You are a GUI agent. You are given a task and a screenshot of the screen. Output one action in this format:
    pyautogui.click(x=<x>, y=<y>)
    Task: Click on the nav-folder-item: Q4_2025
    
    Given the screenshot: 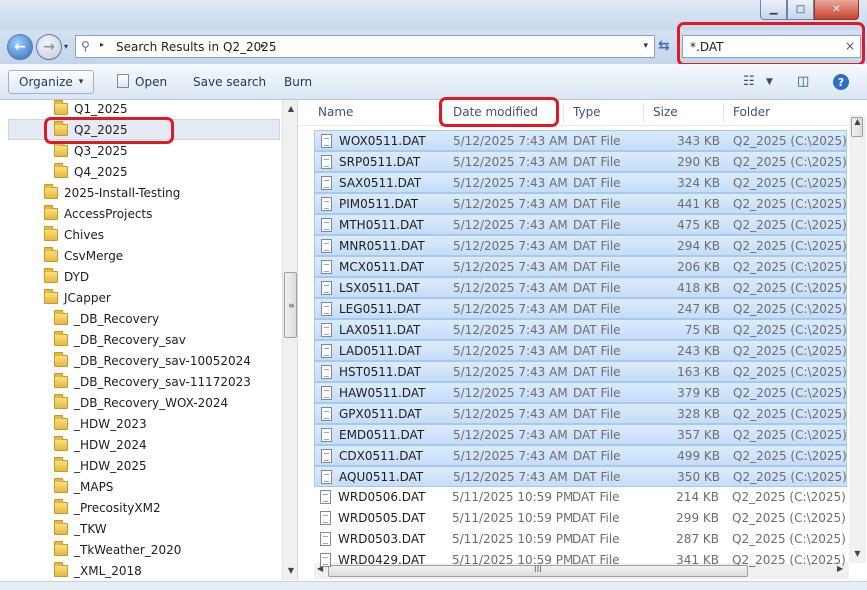 What is the action you would take?
    pyautogui.click(x=91, y=171)
    